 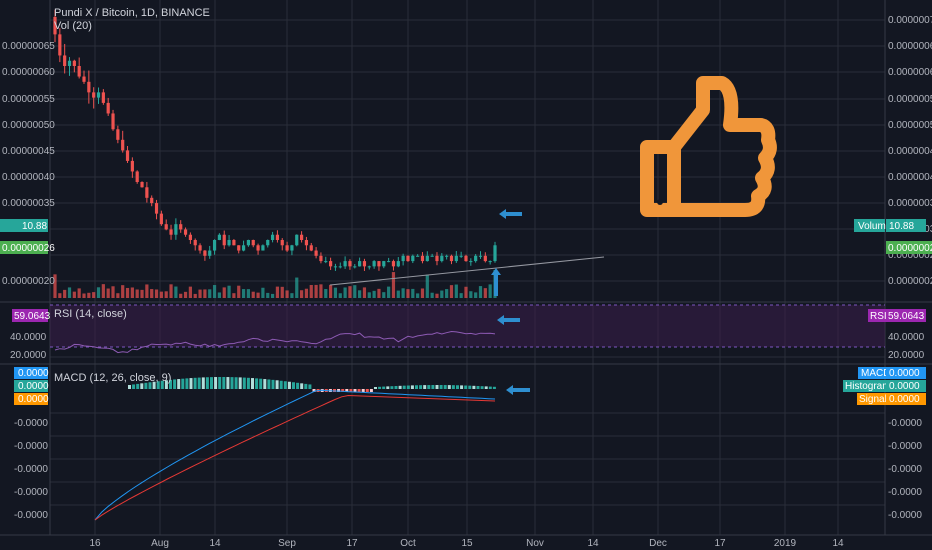 I want to click on histogram-bar, so click(x=285, y=385).